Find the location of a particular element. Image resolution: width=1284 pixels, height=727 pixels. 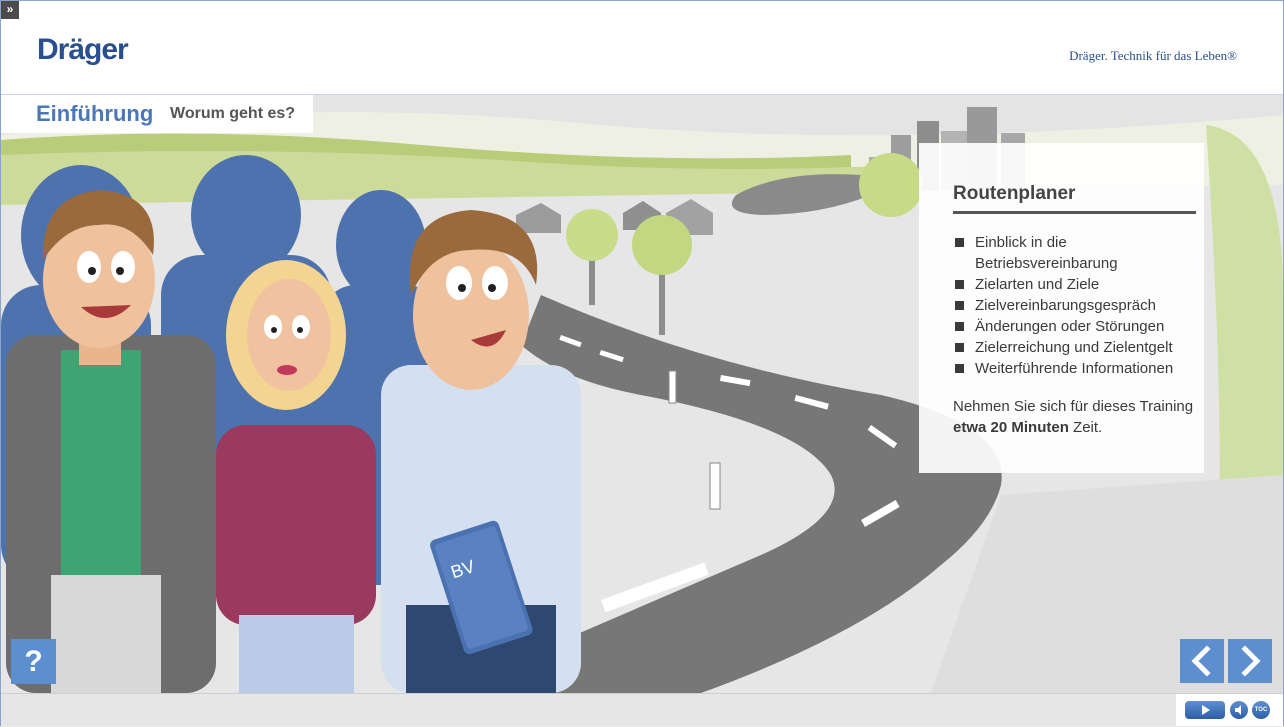

duration-note-start: Nehmen Sie sich für dieses Training is located at coordinates (1073, 406).